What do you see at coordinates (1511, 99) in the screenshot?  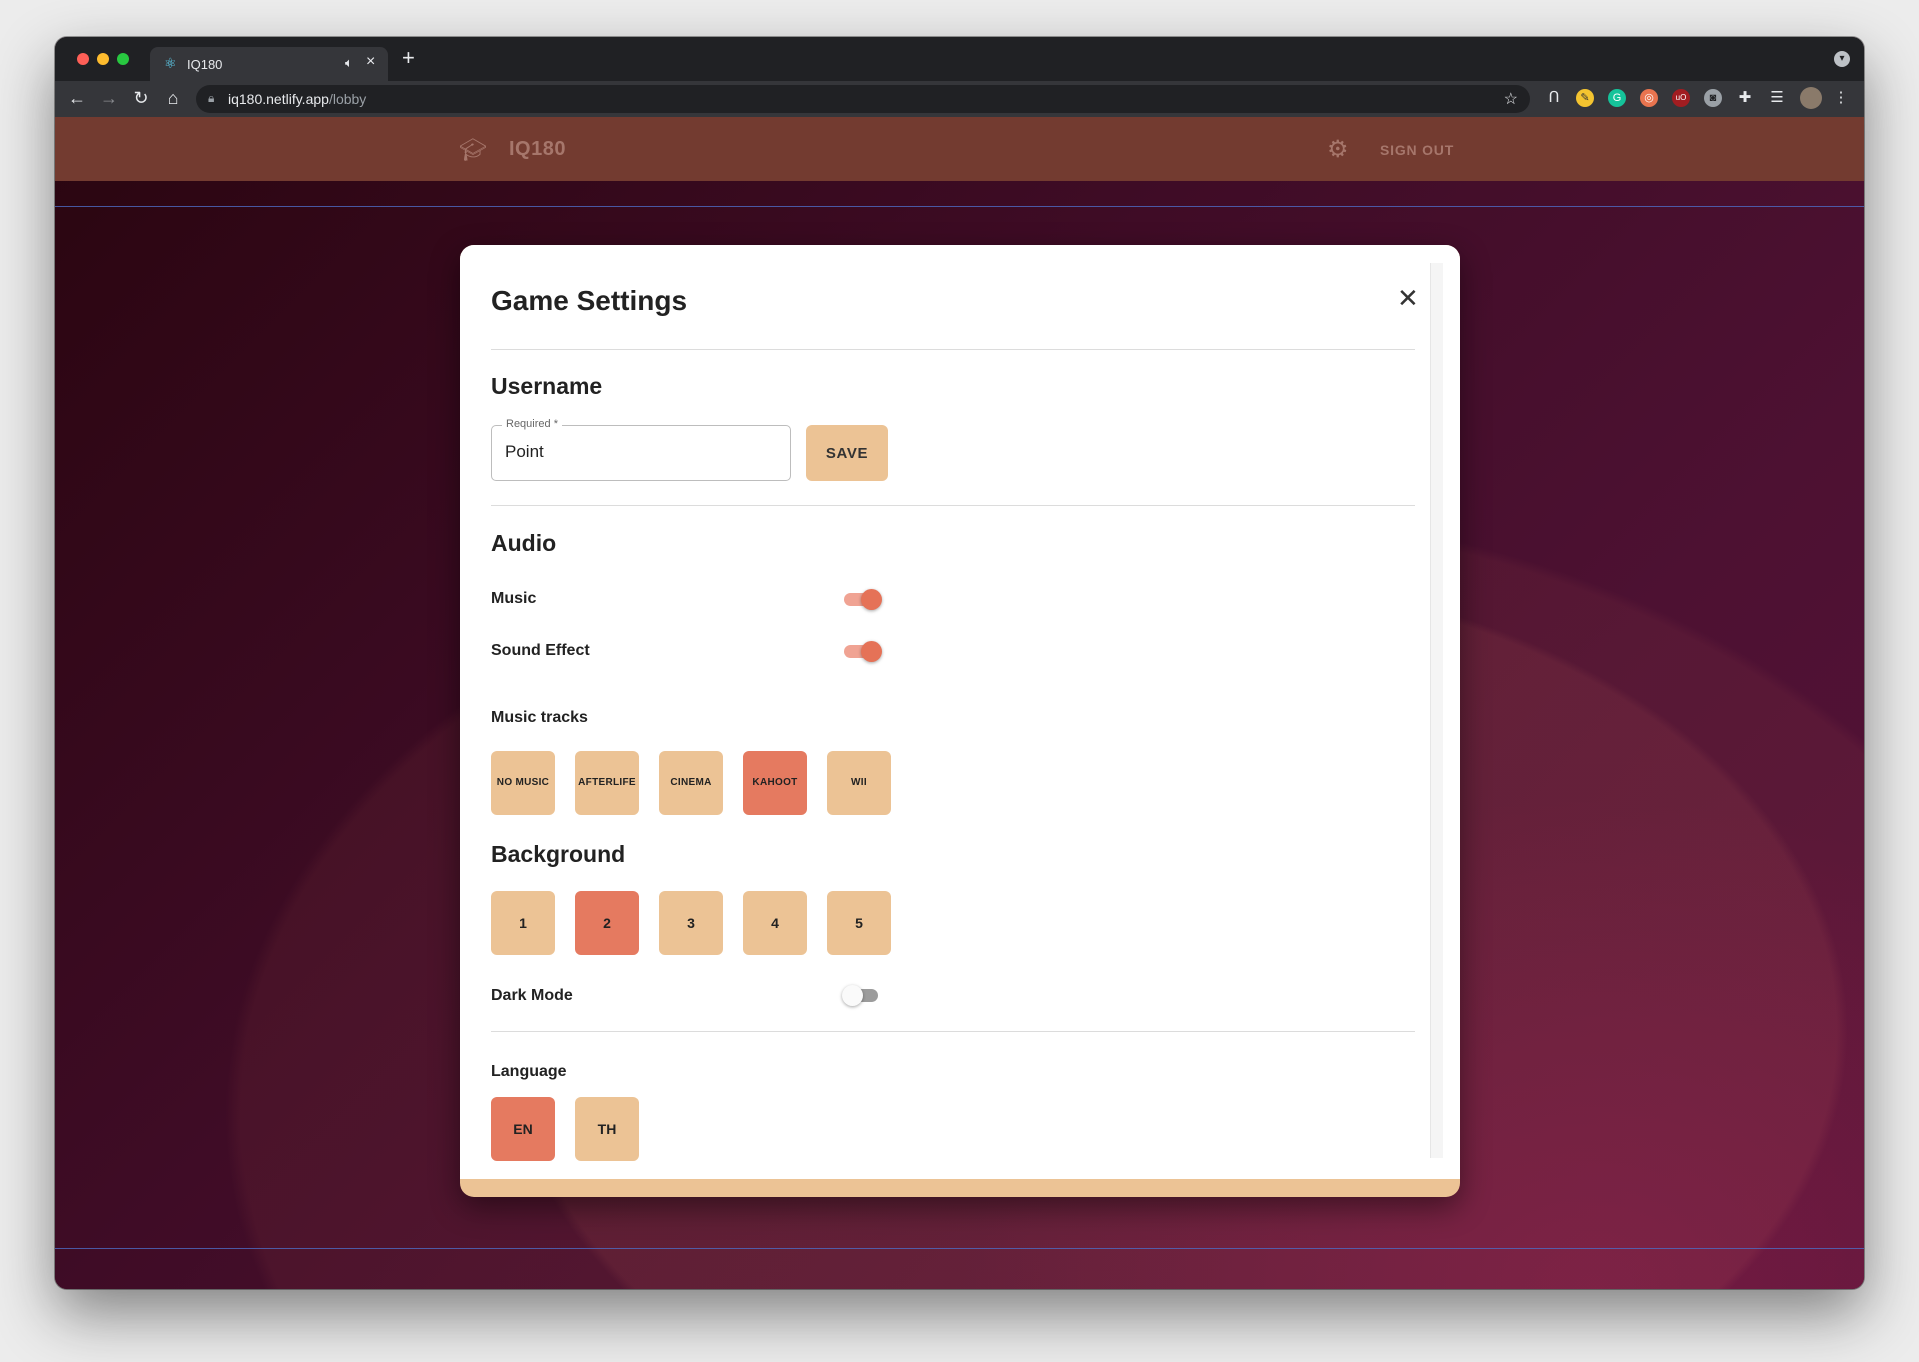 I see `bookmark-star-icon: ☆` at bounding box center [1511, 99].